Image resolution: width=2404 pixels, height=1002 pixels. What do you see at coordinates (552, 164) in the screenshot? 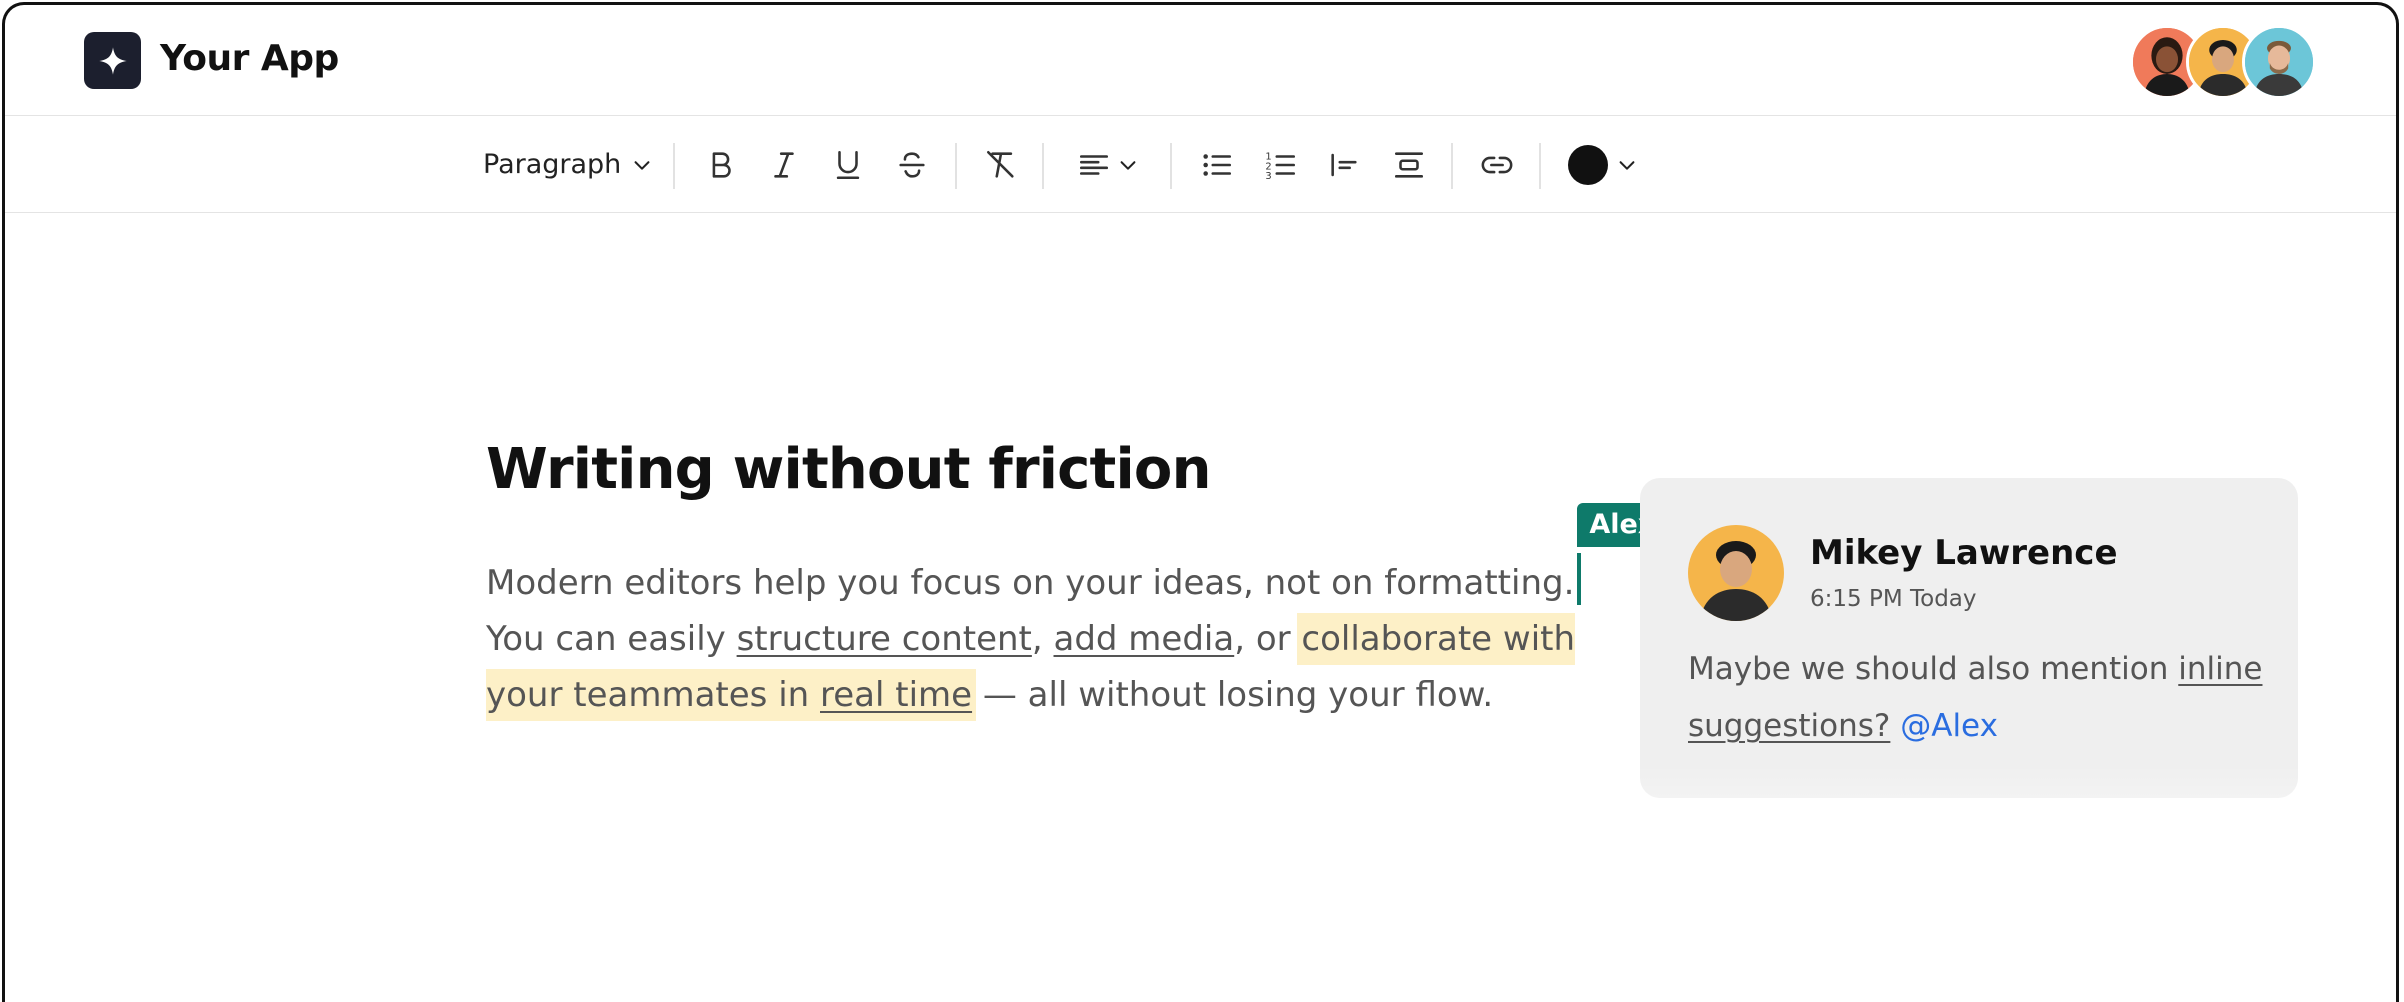
I see `block-type-label: Paragraph` at bounding box center [552, 164].